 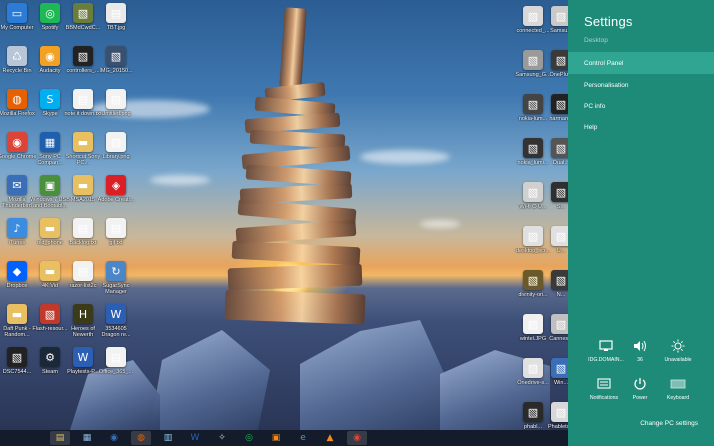 I want to click on volume-tile: 36, so click(x=640, y=355).